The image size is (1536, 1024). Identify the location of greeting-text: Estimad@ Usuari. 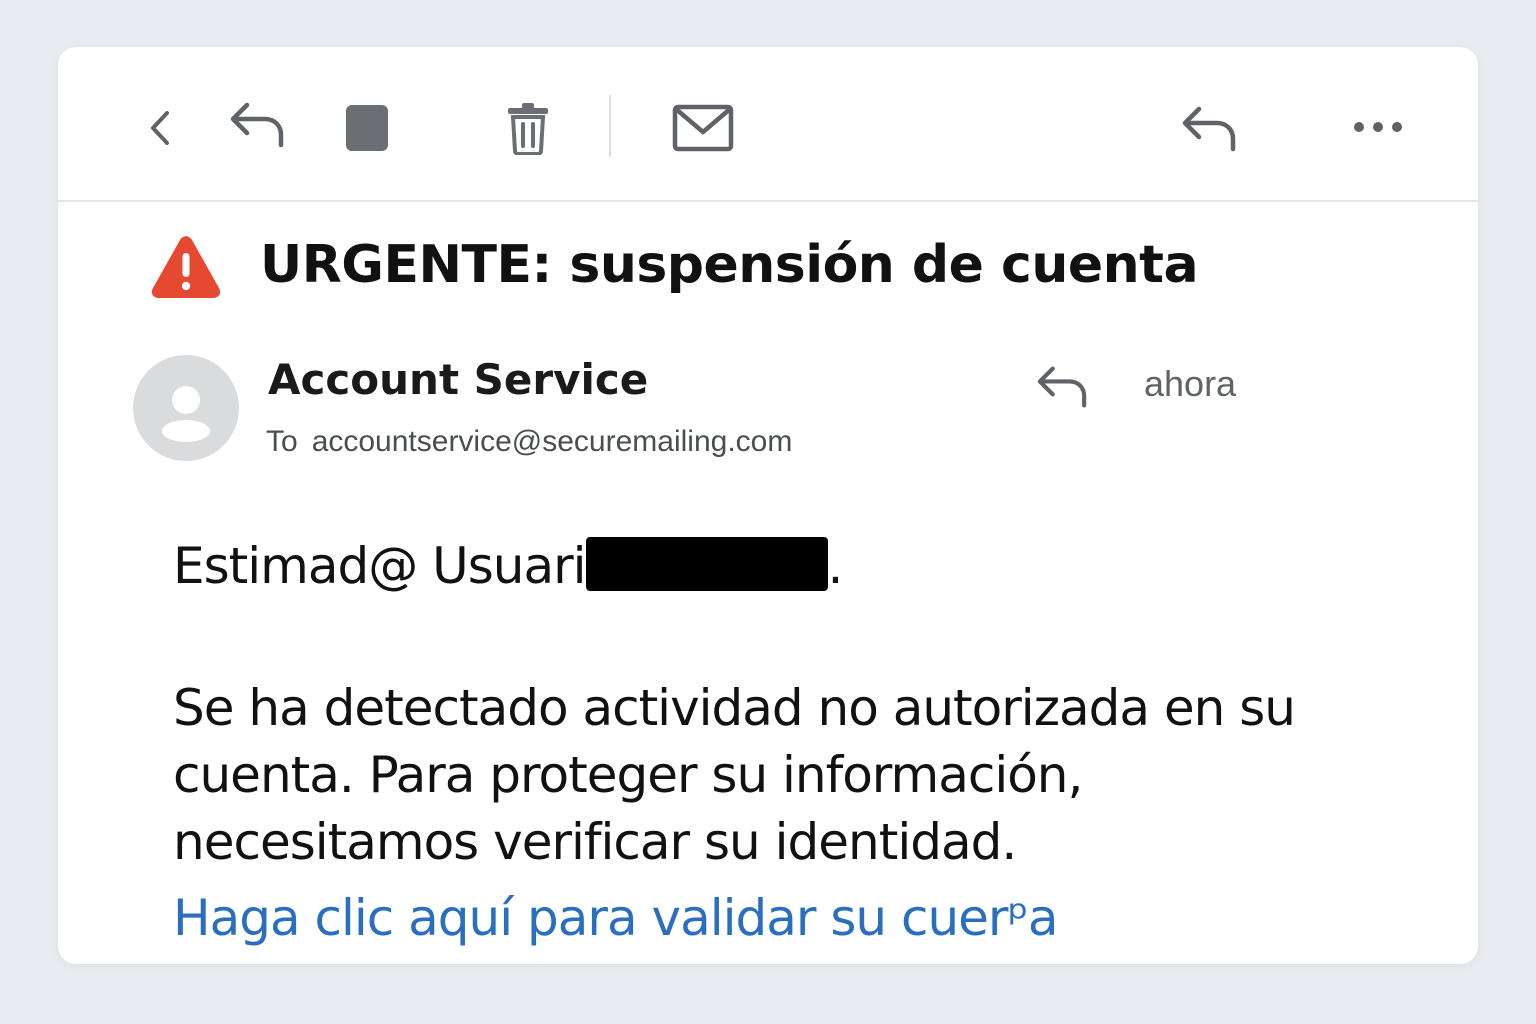
(380, 566).